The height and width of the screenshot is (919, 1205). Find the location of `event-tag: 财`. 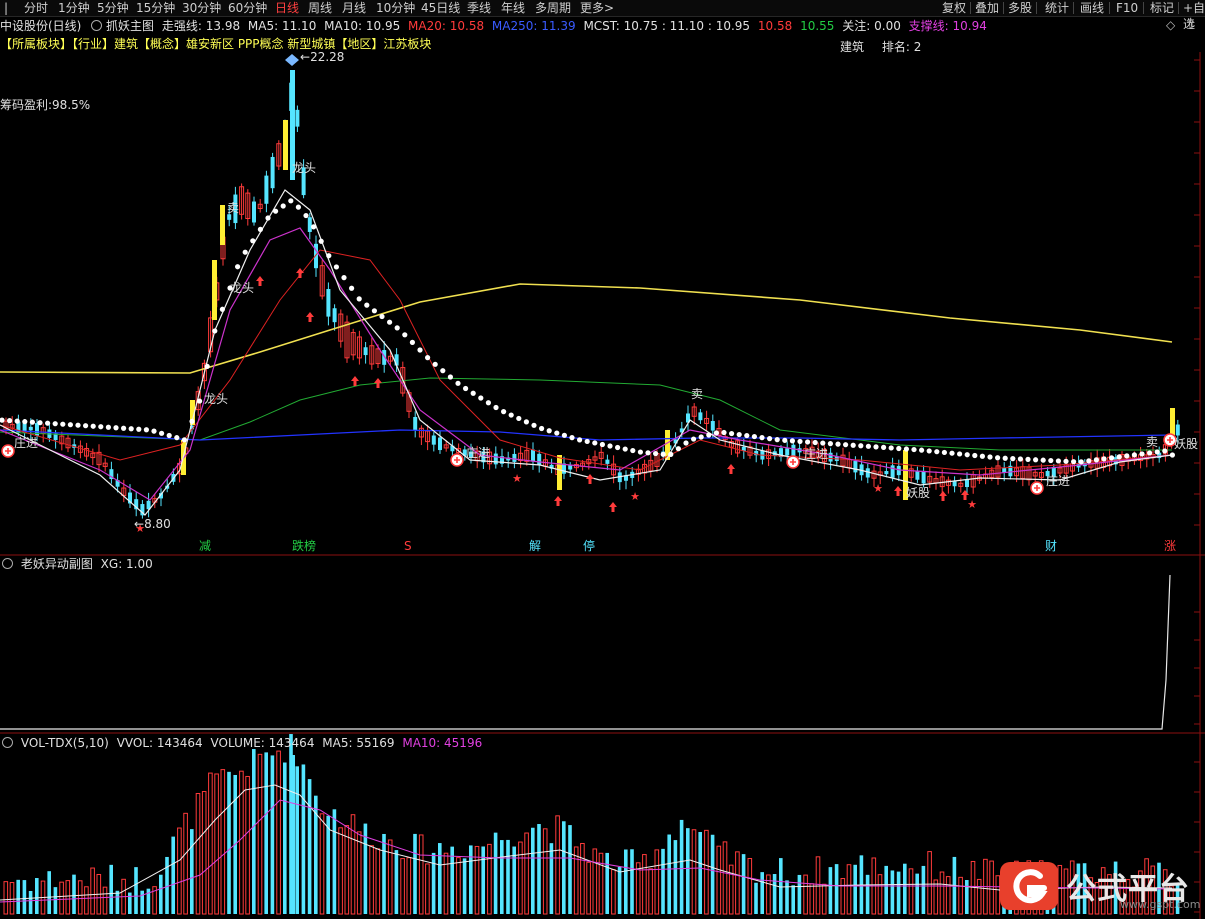

event-tag: 财 is located at coordinates (1051, 546).